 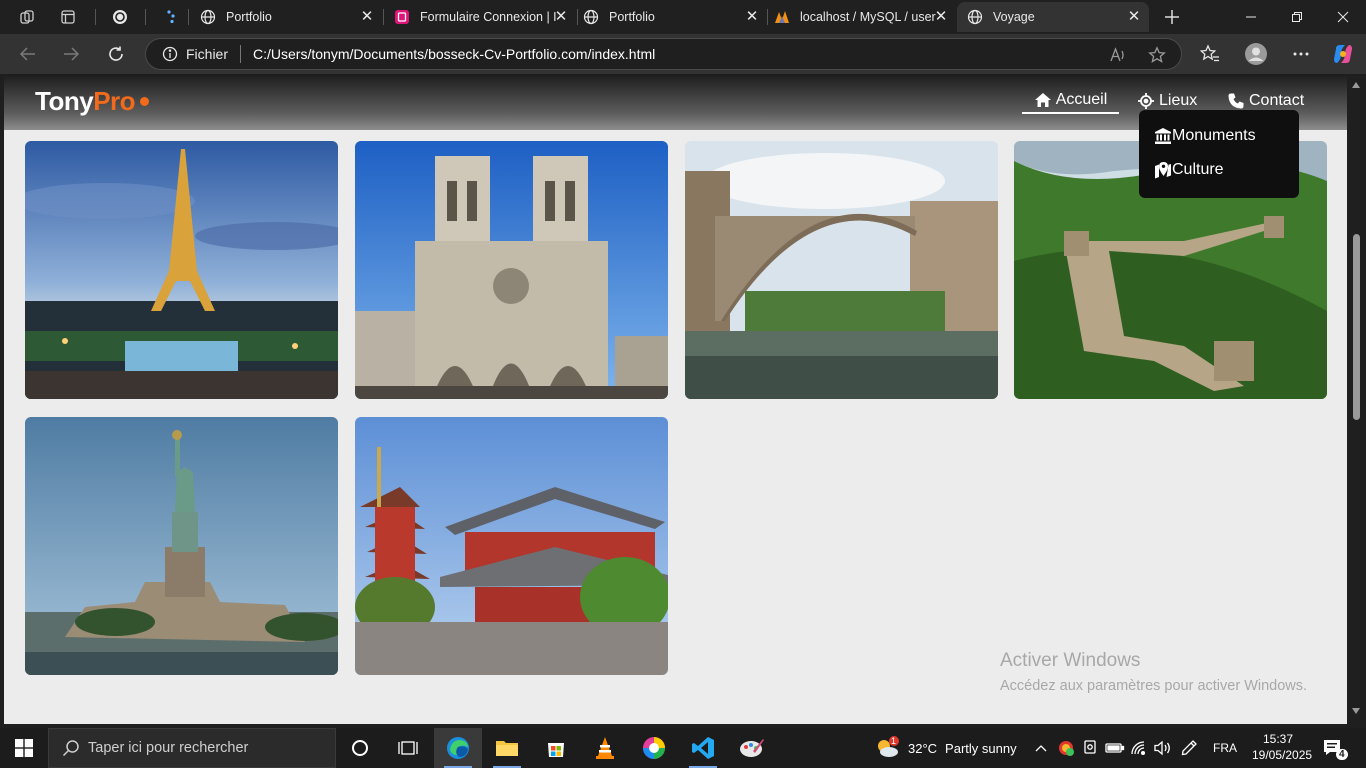 I want to click on search-placeholder: Taper ici pour rechercher, so click(x=168, y=748).